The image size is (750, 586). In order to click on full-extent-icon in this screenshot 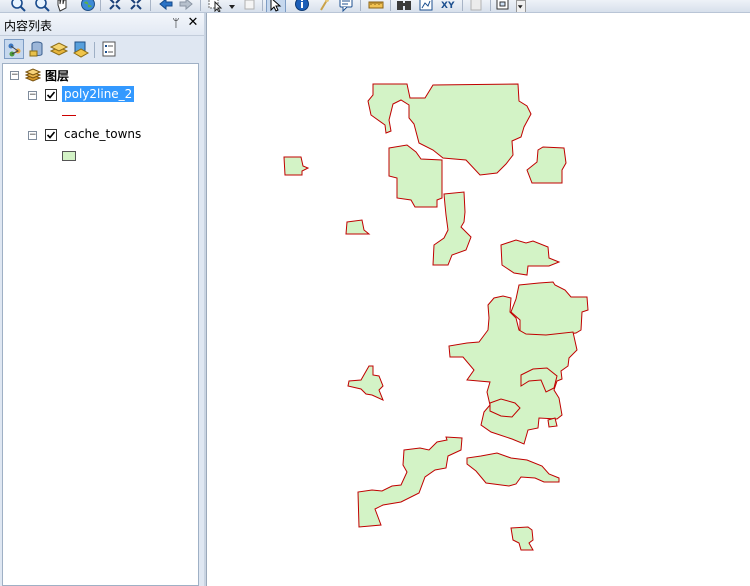, I will do `click(88, 6)`.